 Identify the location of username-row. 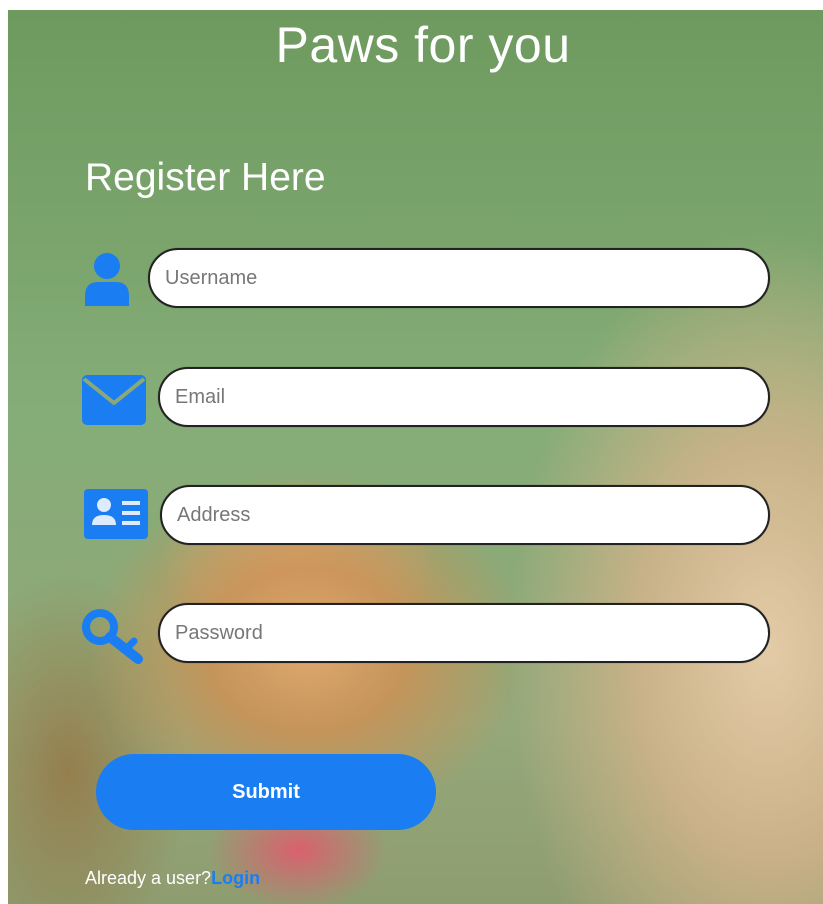
(427, 281).